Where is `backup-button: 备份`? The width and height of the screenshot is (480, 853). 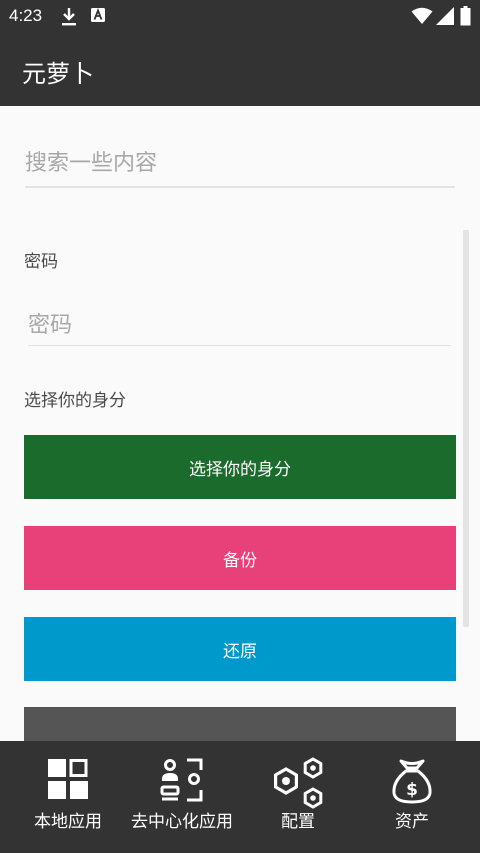
backup-button: 备份 is located at coordinates (240, 558).